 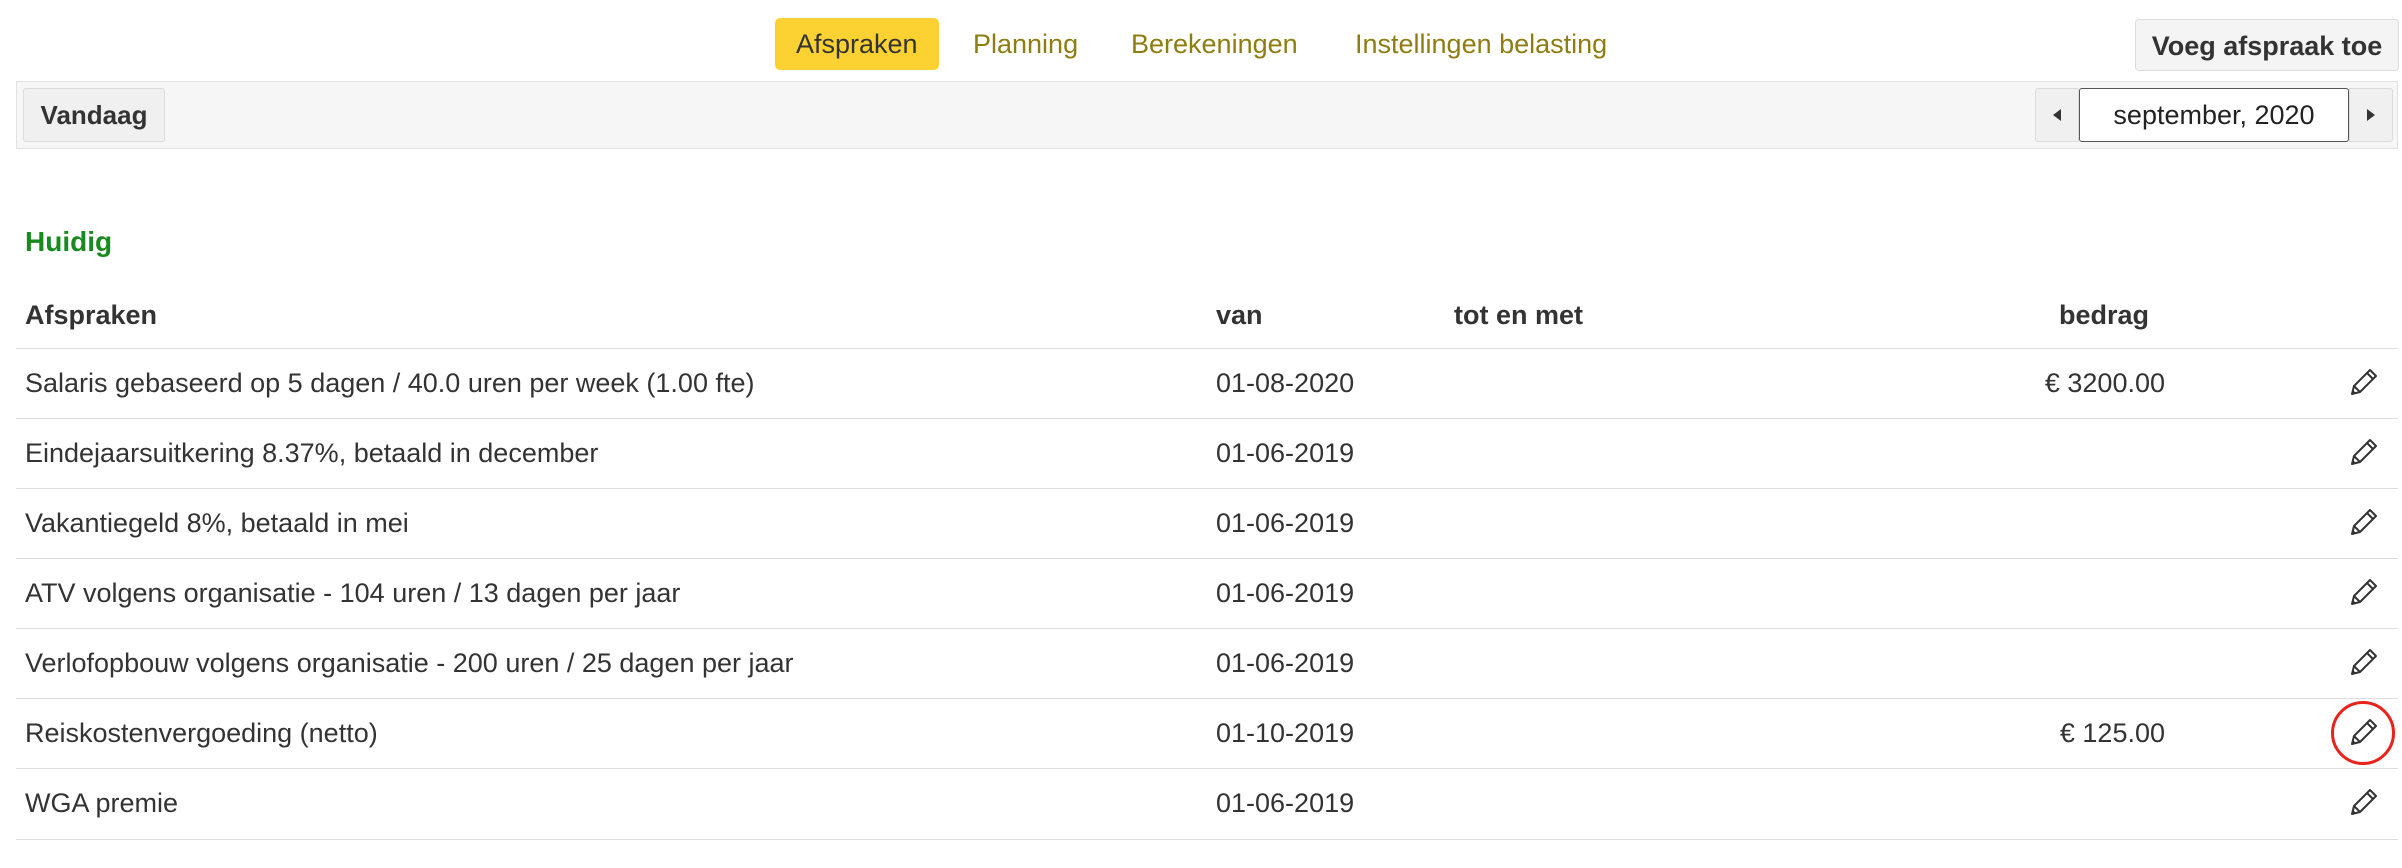 What do you see at coordinates (69, 241) in the screenshot?
I see `section-title: Huidig` at bounding box center [69, 241].